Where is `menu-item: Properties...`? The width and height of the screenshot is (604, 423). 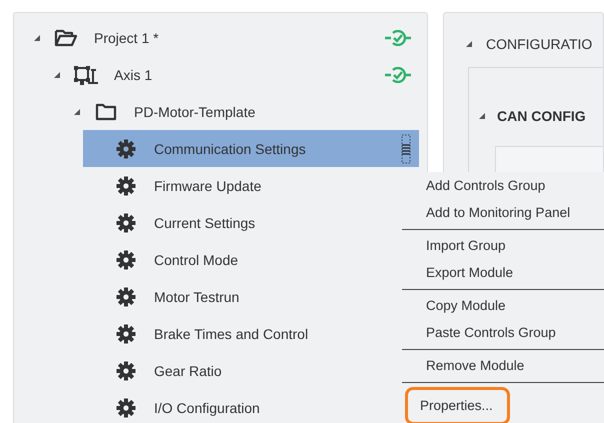
menu-item: Properties... is located at coordinates (457, 405).